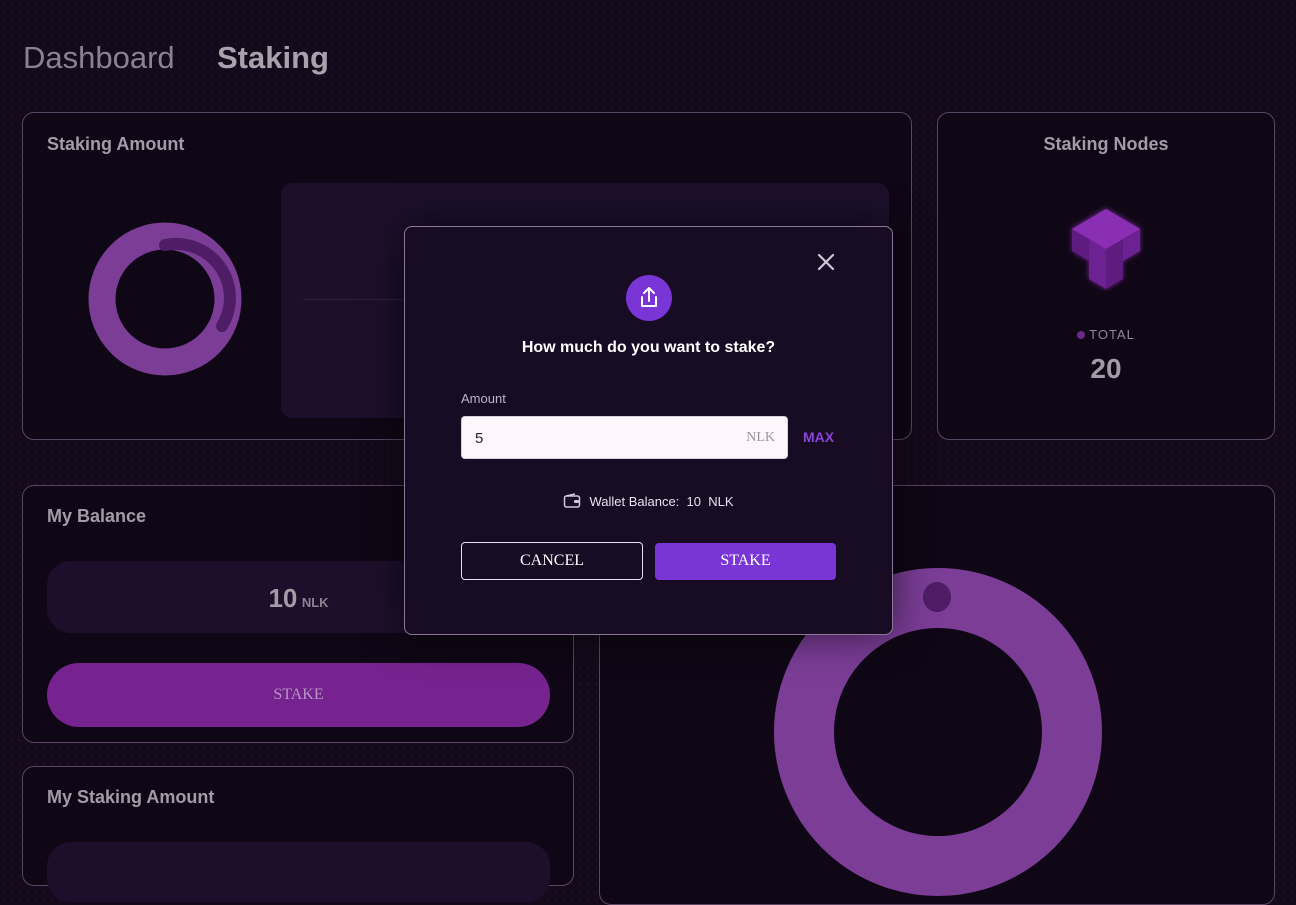 This screenshot has height=905, width=1296. I want to click on stake-button: STAKE, so click(298, 695).